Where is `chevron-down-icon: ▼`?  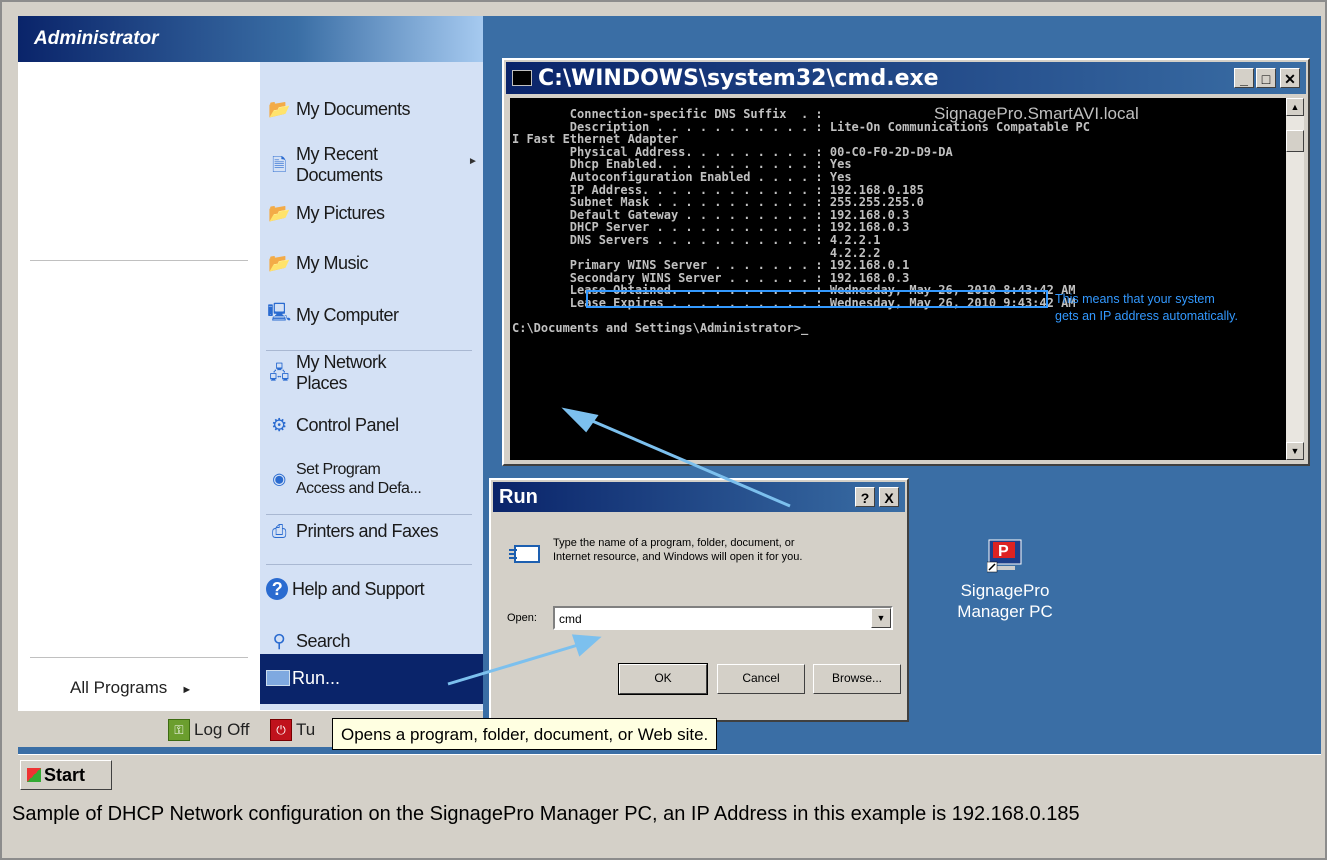 chevron-down-icon: ▼ is located at coordinates (881, 618).